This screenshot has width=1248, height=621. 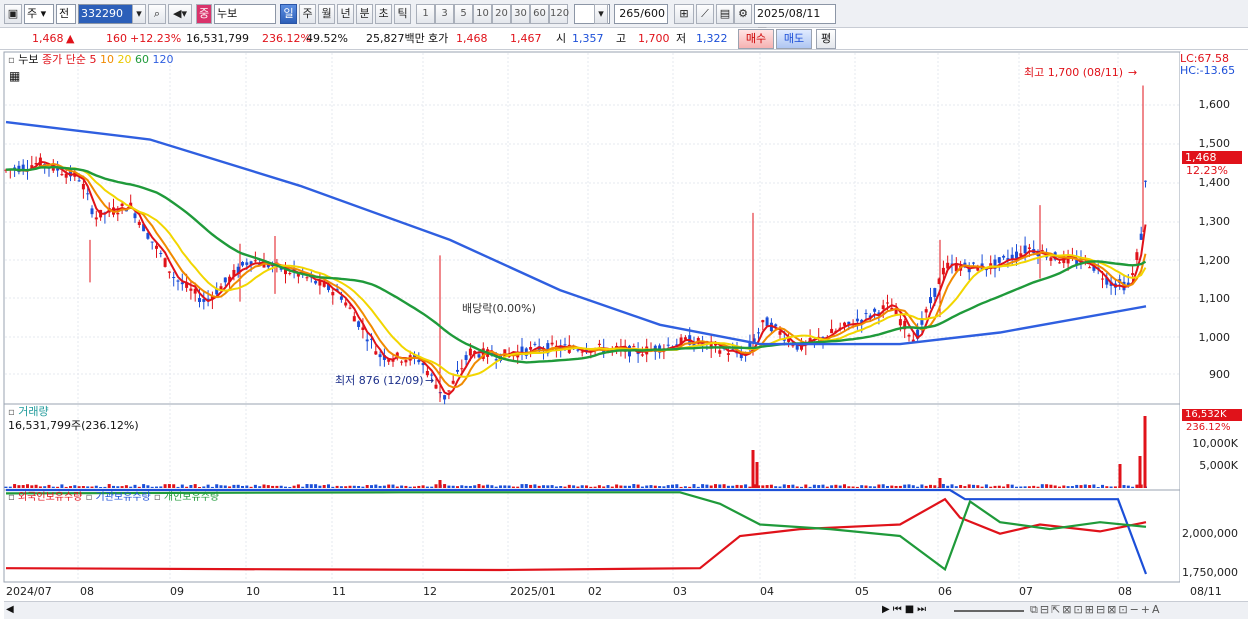 What do you see at coordinates (245, 14) in the screenshot?
I see `stock-name-field: 누보` at bounding box center [245, 14].